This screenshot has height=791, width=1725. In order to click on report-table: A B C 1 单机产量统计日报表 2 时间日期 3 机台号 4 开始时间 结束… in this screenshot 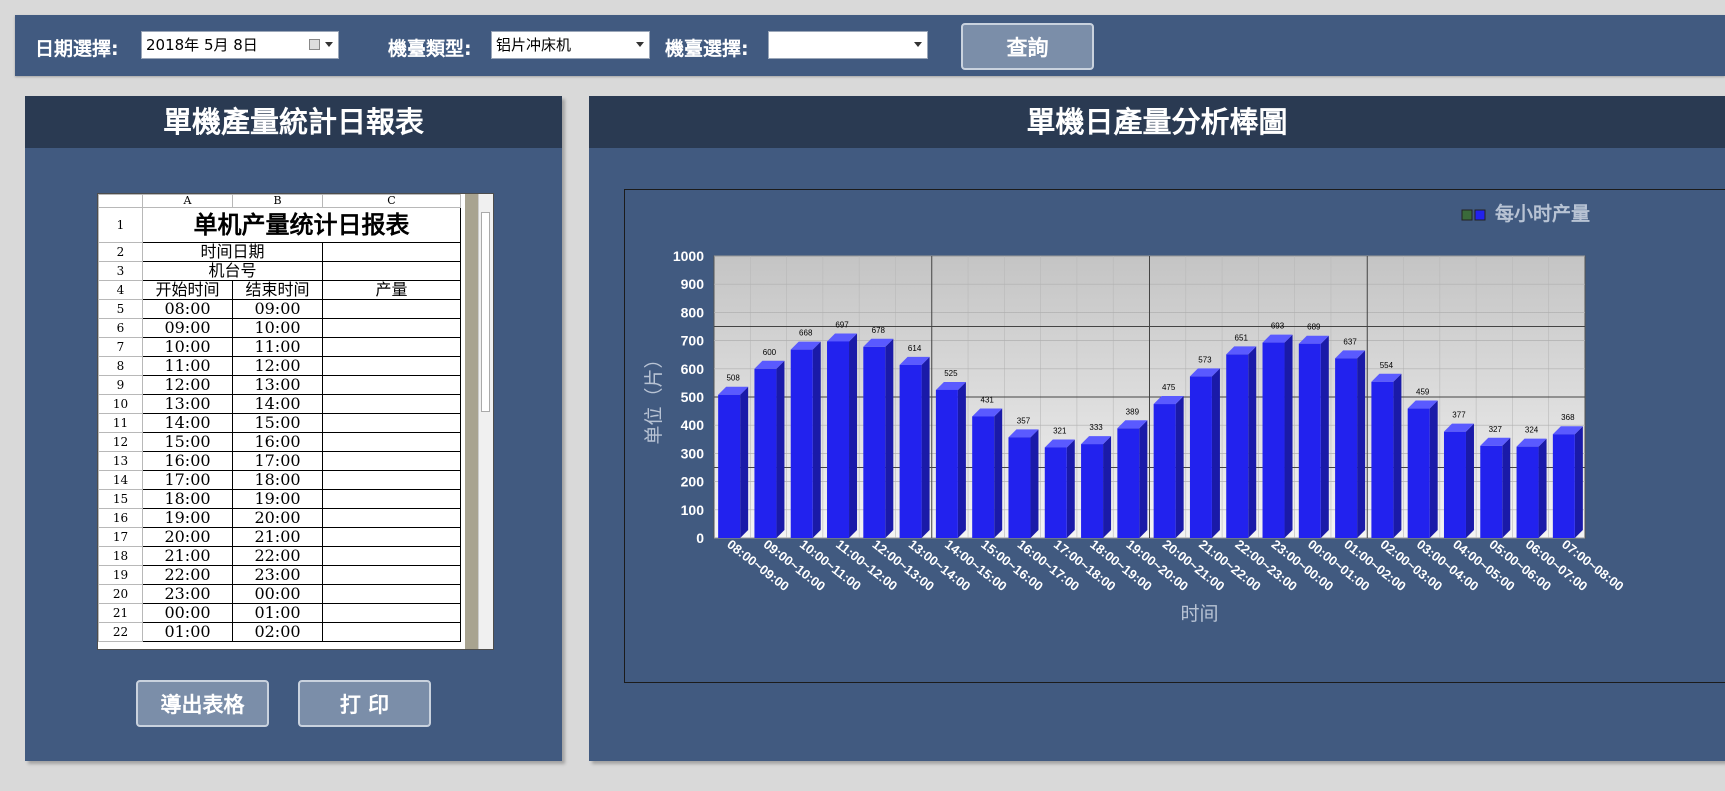, I will do `click(279, 418)`.